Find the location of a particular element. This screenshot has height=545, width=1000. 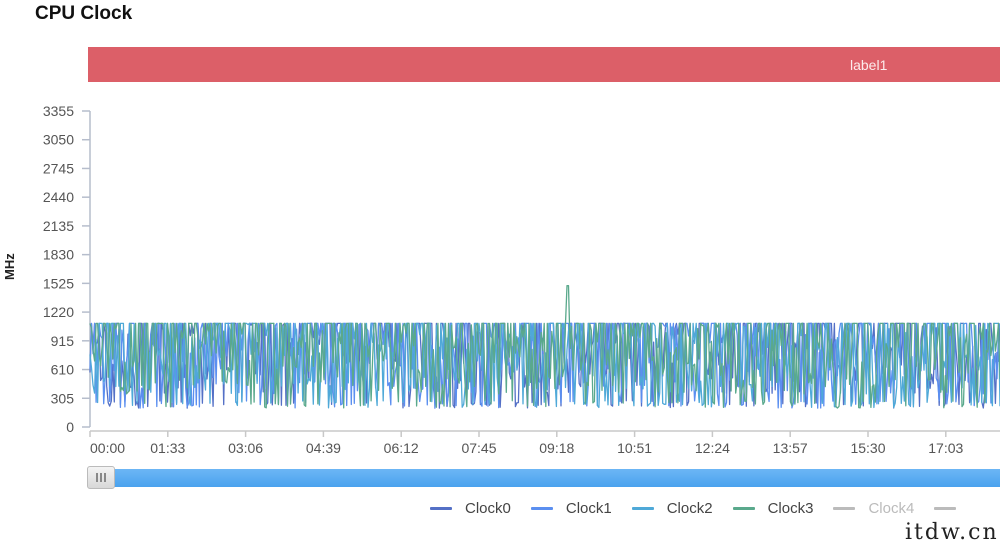

legend-label: Clock1 is located at coordinates (588, 508).